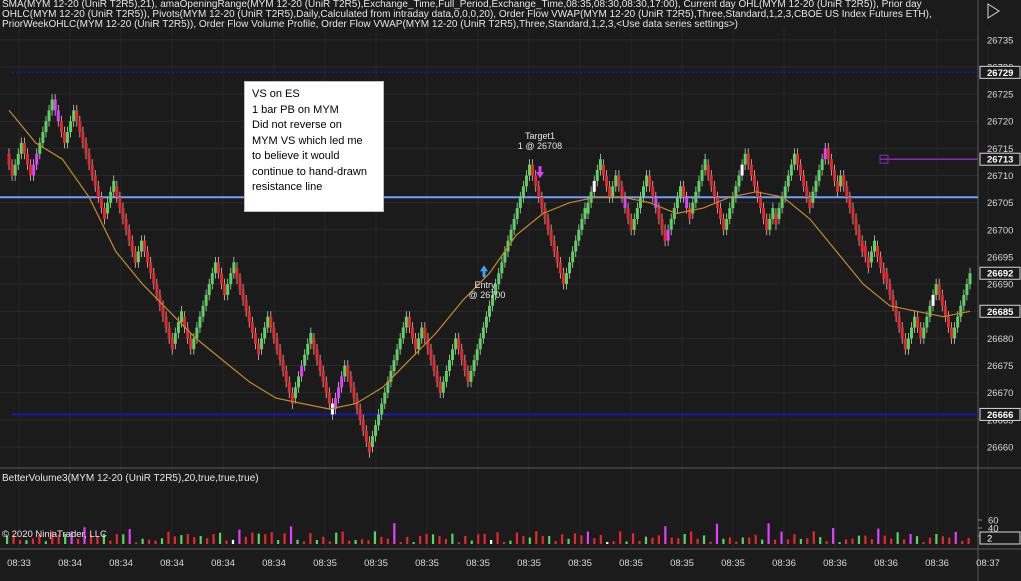 Image resolution: width=1021 pixels, height=581 pixels. What do you see at coordinates (1000, 40) in the screenshot?
I see `price-axis-tick: 26735` at bounding box center [1000, 40].